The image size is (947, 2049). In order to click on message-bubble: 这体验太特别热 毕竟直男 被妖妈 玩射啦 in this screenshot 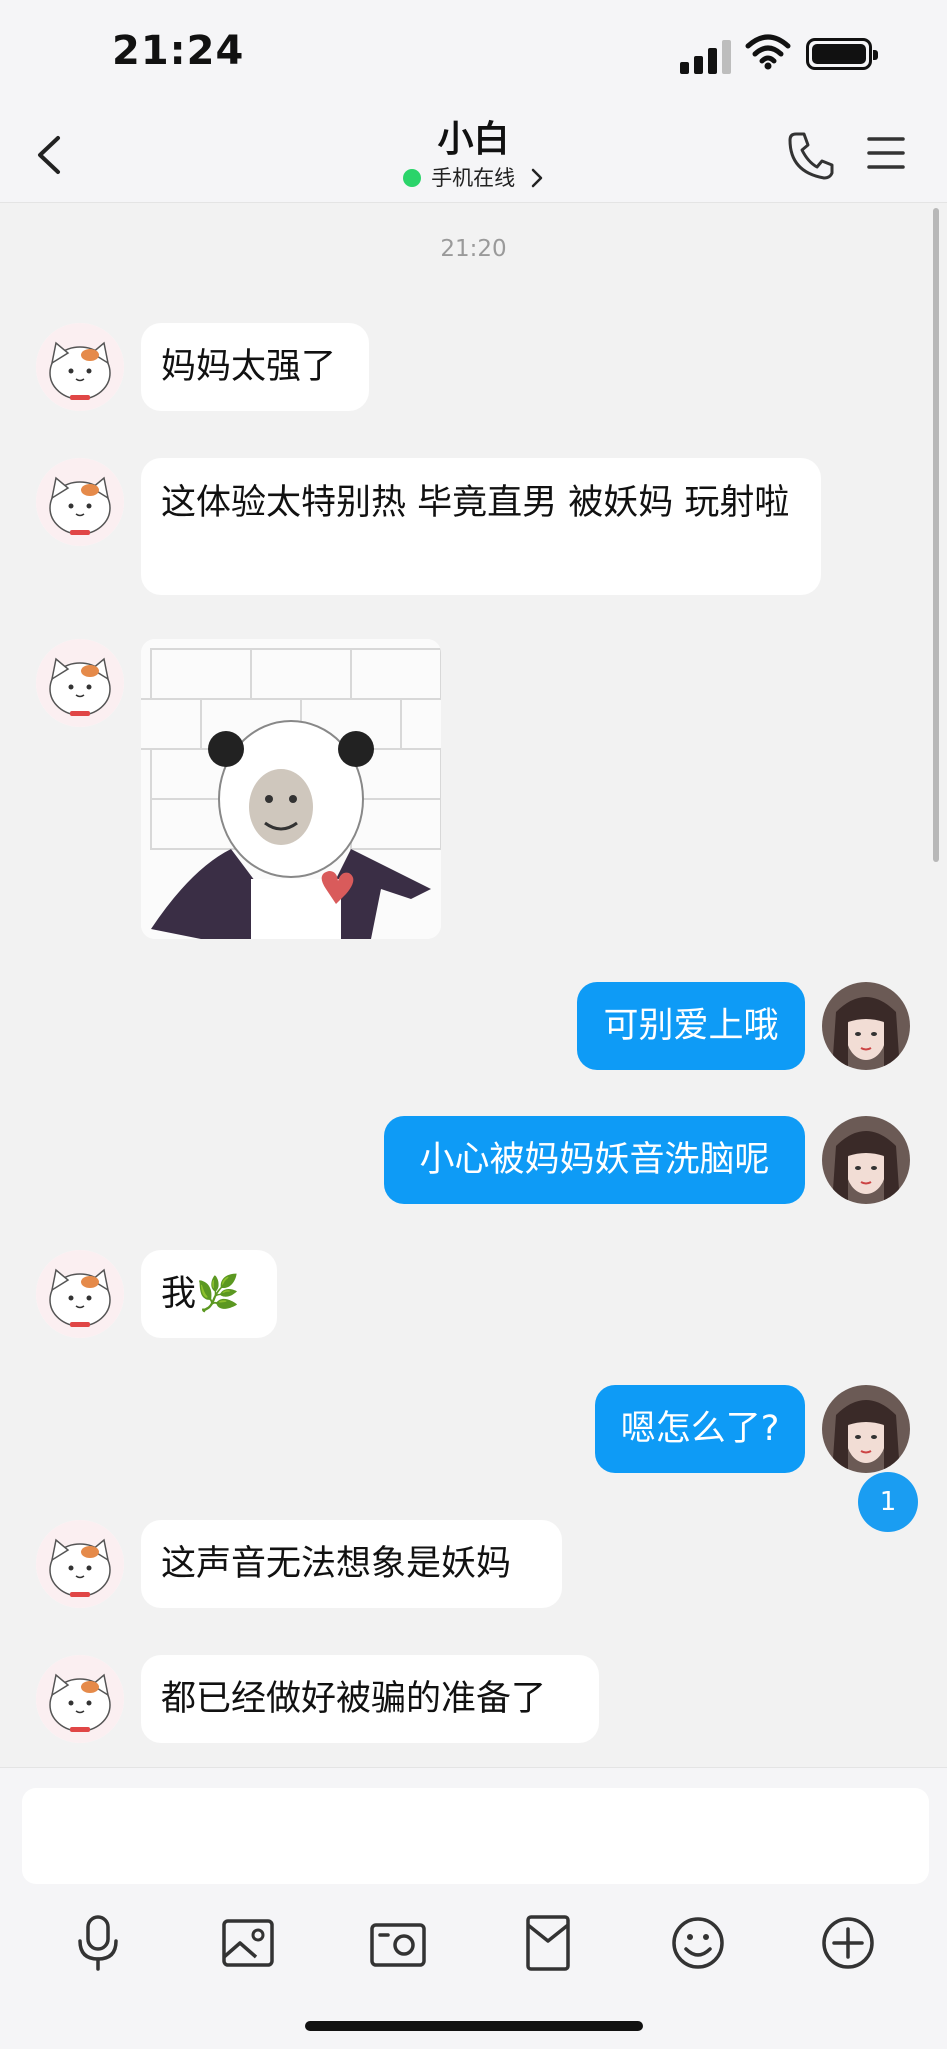, I will do `click(481, 526)`.